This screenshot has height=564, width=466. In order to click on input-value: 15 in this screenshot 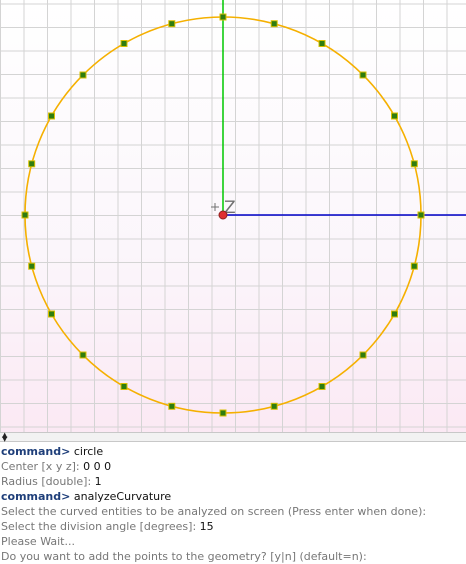, I will do `click(206, 526)`.